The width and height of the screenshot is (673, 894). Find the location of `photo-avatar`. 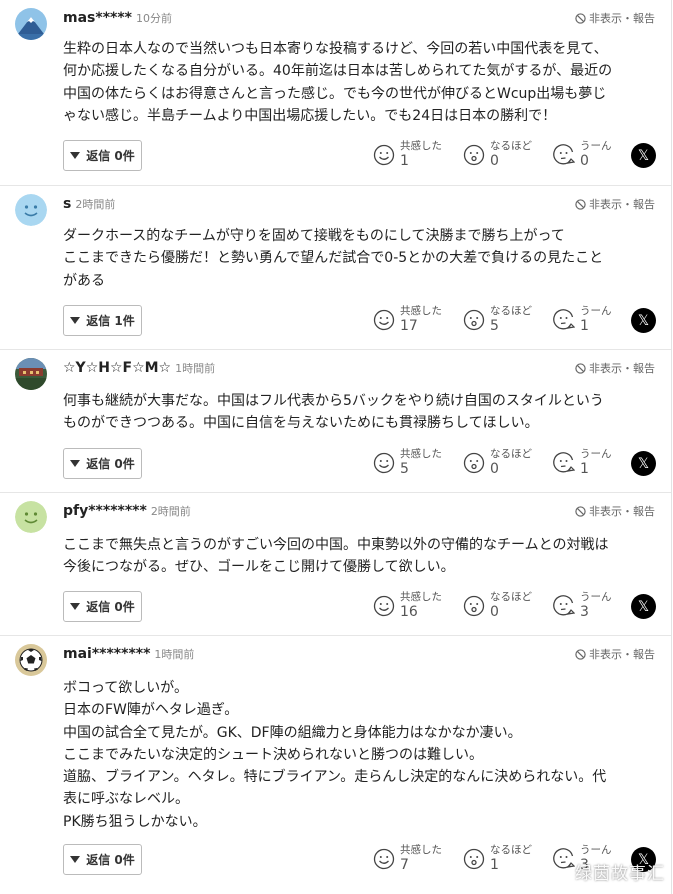

photo-avatar is located at coordinates (31, 374).